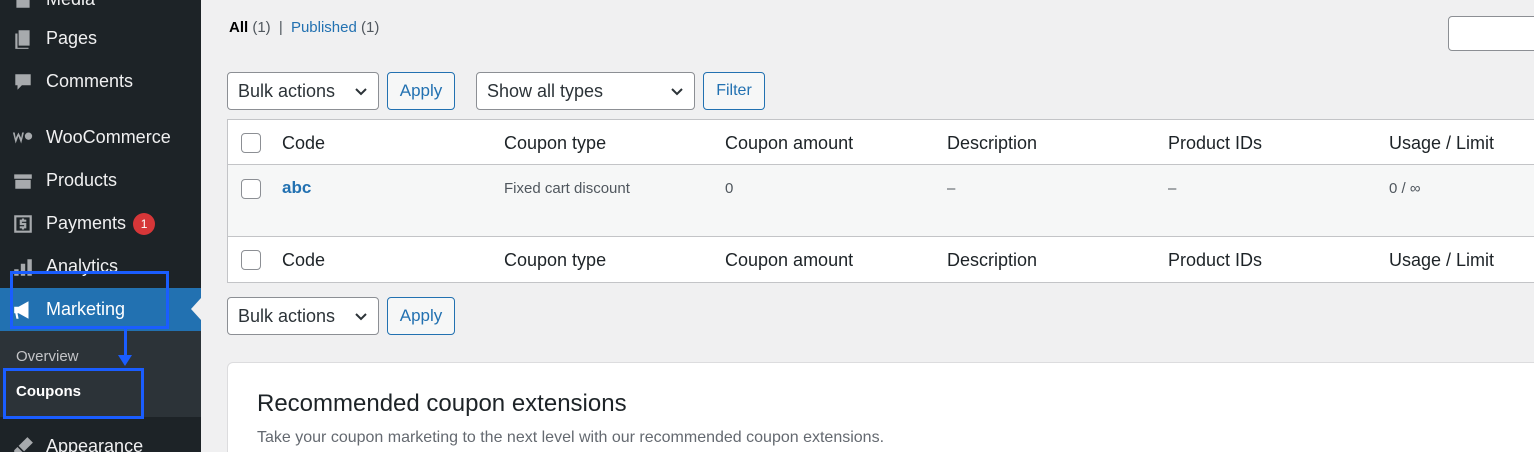 The width and height of the screenshot is (1534, 452). What do you see at coordinates (370, 27) in the screenshot?
I see `filter-published-count: (1)` at bounding box center [370, 27].